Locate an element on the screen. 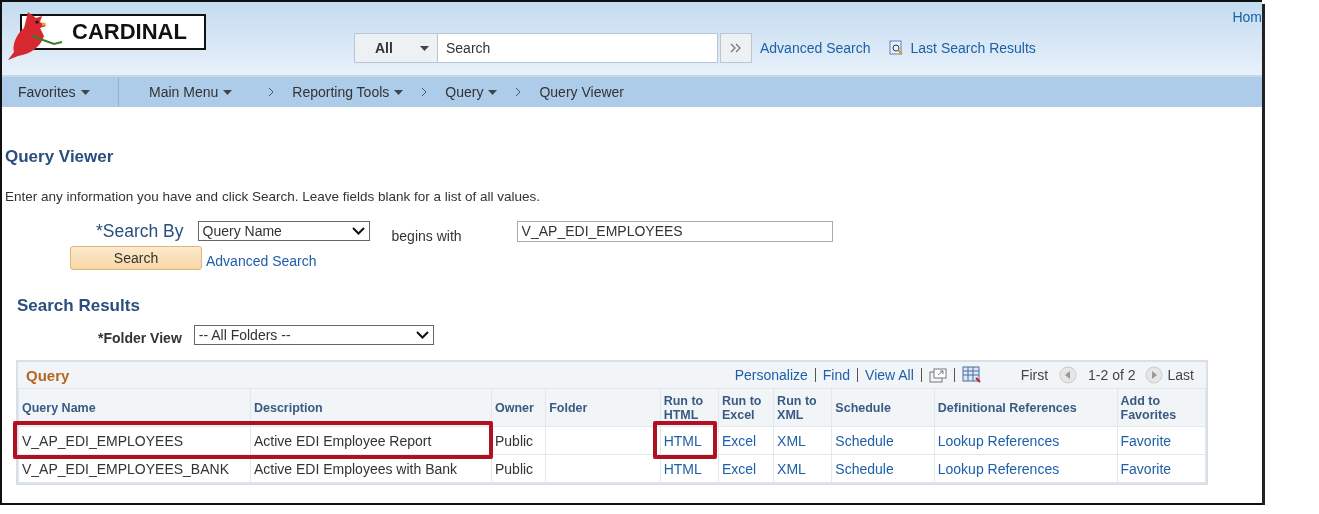 The height and width of the screenshot is (514, 1319). main-menu: Main Menu is located at coordinates (191, 92).